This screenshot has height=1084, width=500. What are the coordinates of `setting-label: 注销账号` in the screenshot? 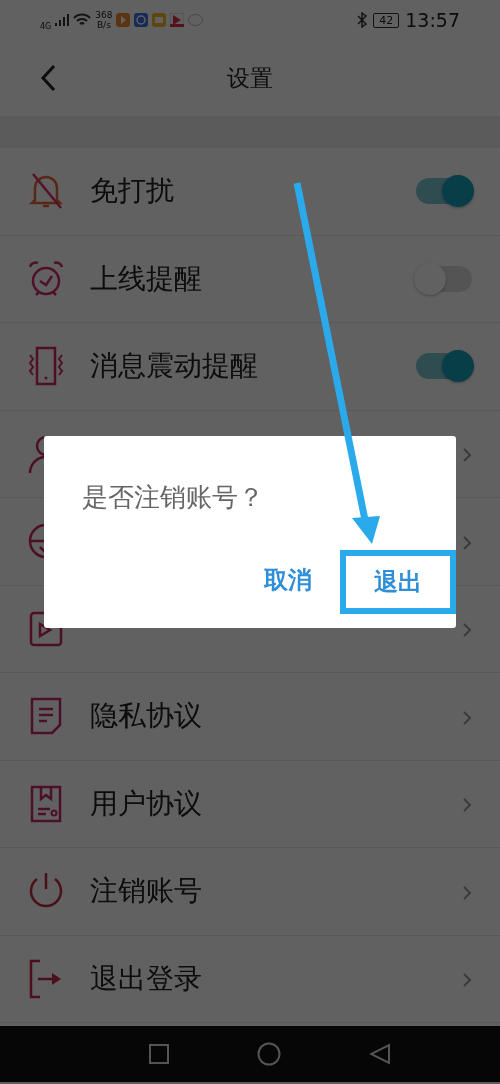 It's located at (146, 891).